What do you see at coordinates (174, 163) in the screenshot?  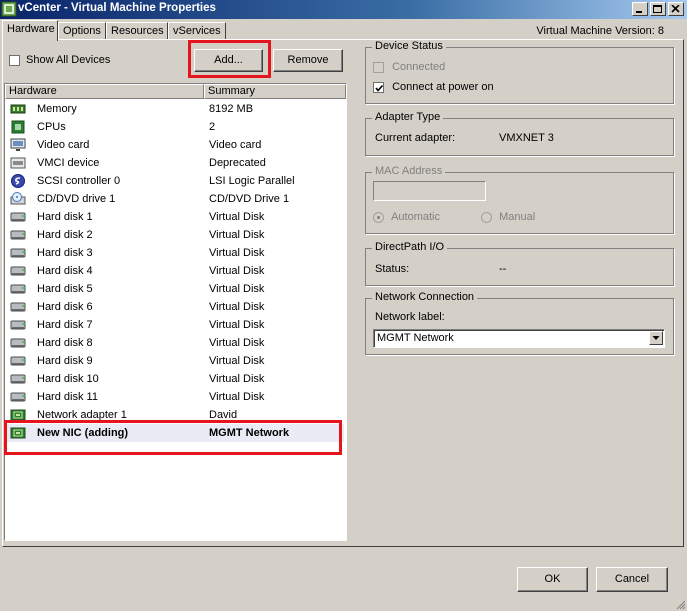 I see `table-row: VMCI device Deprecated` at bounding box center [174, 163].